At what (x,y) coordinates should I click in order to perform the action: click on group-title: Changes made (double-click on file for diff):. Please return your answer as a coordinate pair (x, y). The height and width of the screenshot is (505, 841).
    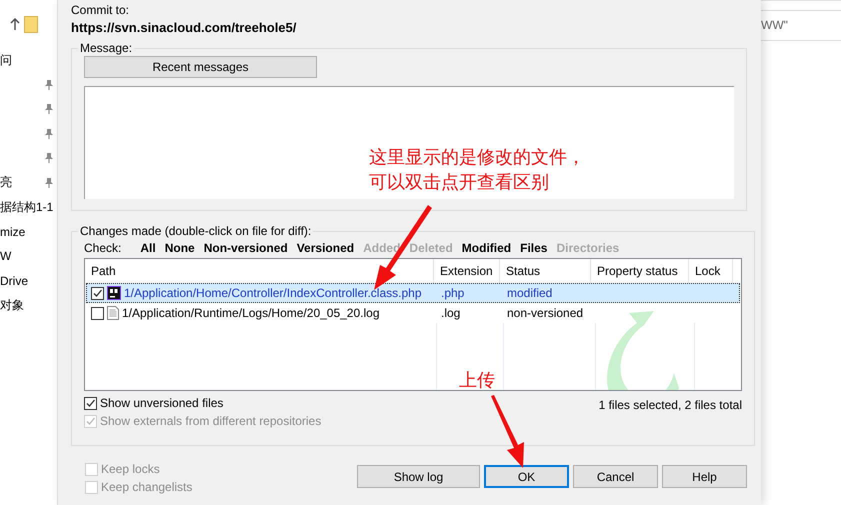
    Looking at the image, I should click on (195, 231).